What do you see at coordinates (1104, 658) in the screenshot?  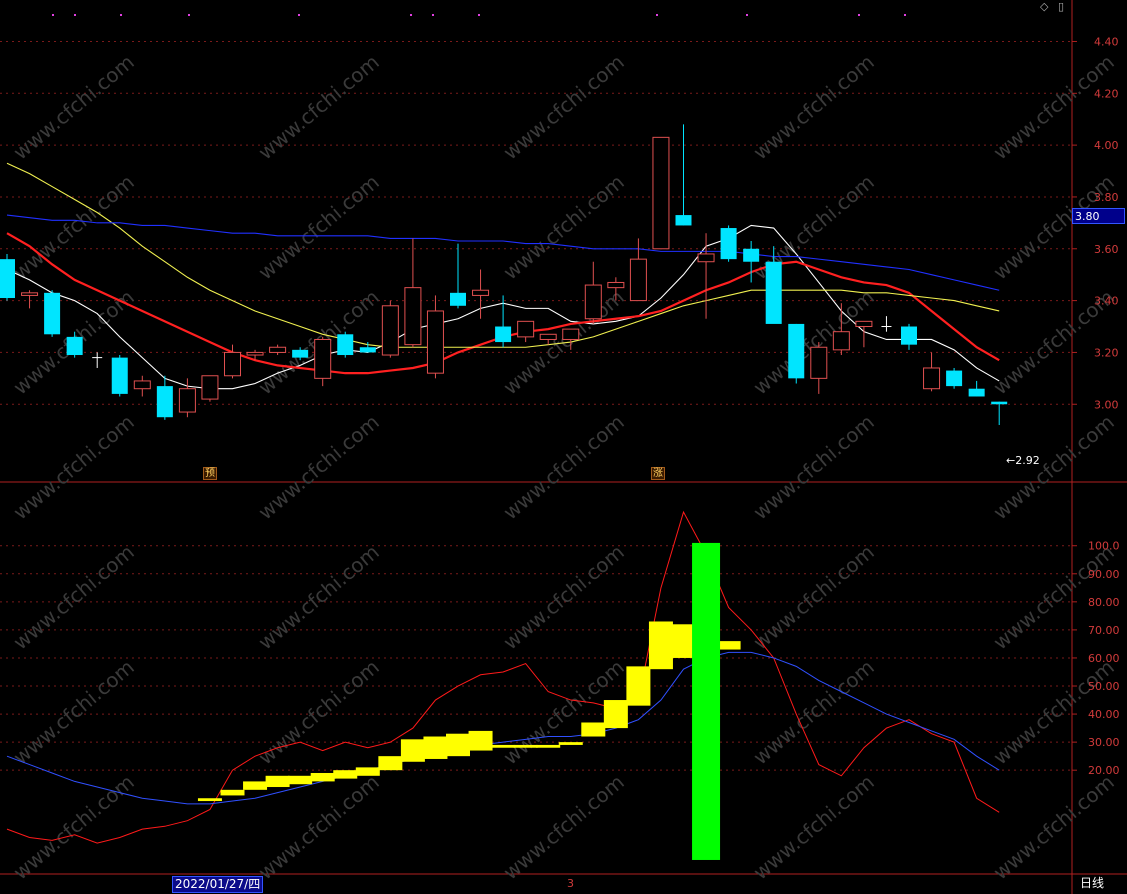 I see `indicator-tick-label: 60.00` at bounding box center [1104, 658].